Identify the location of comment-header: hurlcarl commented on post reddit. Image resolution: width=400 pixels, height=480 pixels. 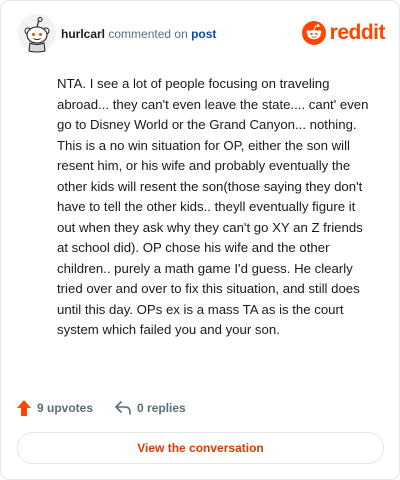
(201, 33).